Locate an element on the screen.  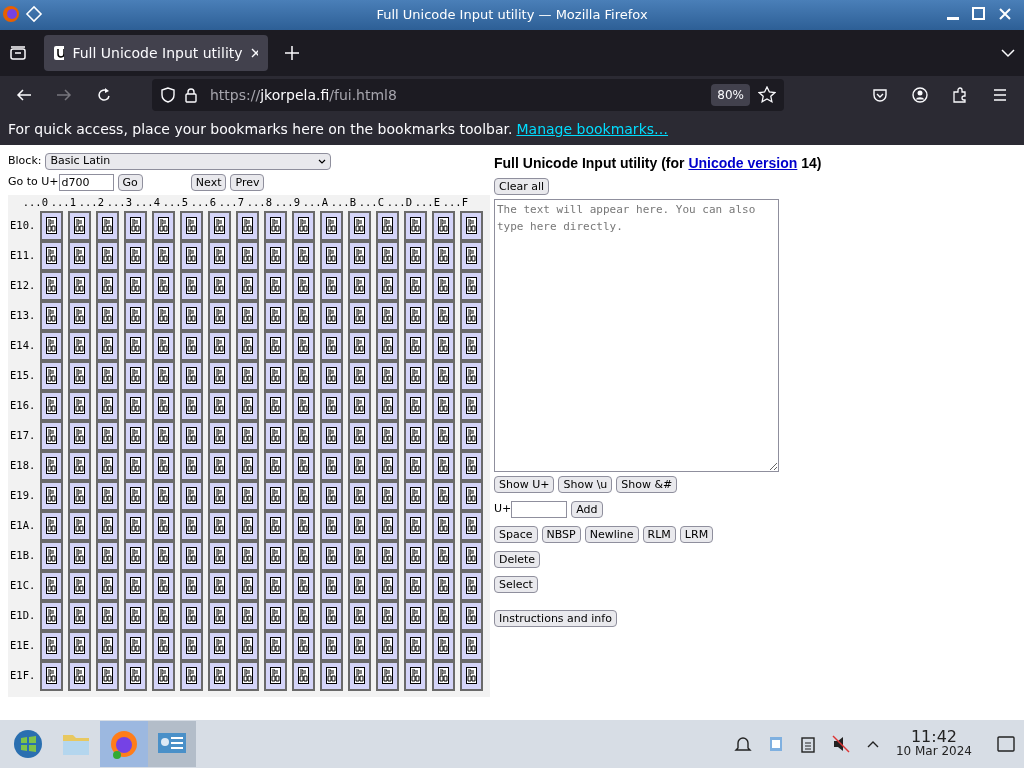
window-menu-icon is located at coordinates (34, 14).